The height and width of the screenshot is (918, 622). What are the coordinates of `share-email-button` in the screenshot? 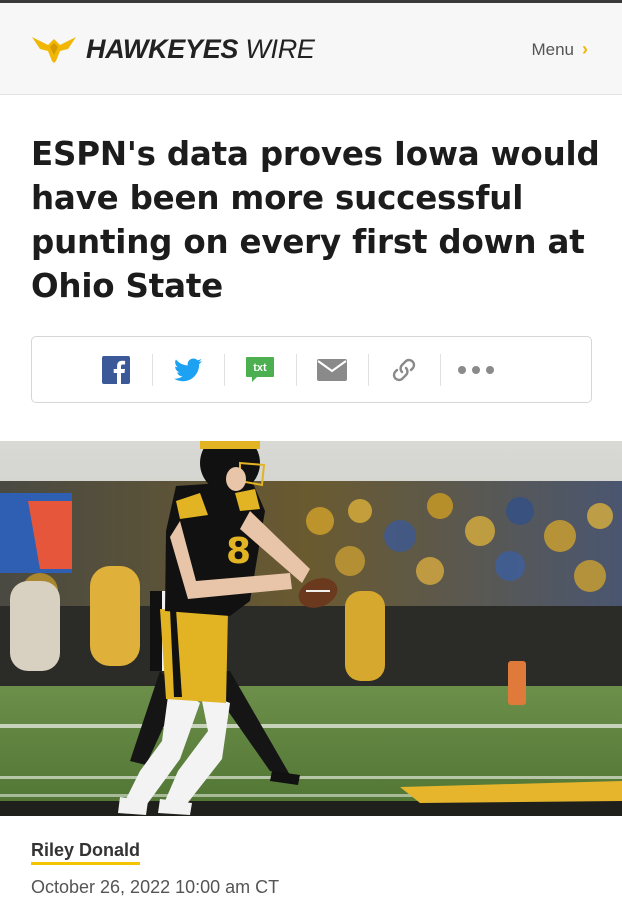 It's located at (332, 370).